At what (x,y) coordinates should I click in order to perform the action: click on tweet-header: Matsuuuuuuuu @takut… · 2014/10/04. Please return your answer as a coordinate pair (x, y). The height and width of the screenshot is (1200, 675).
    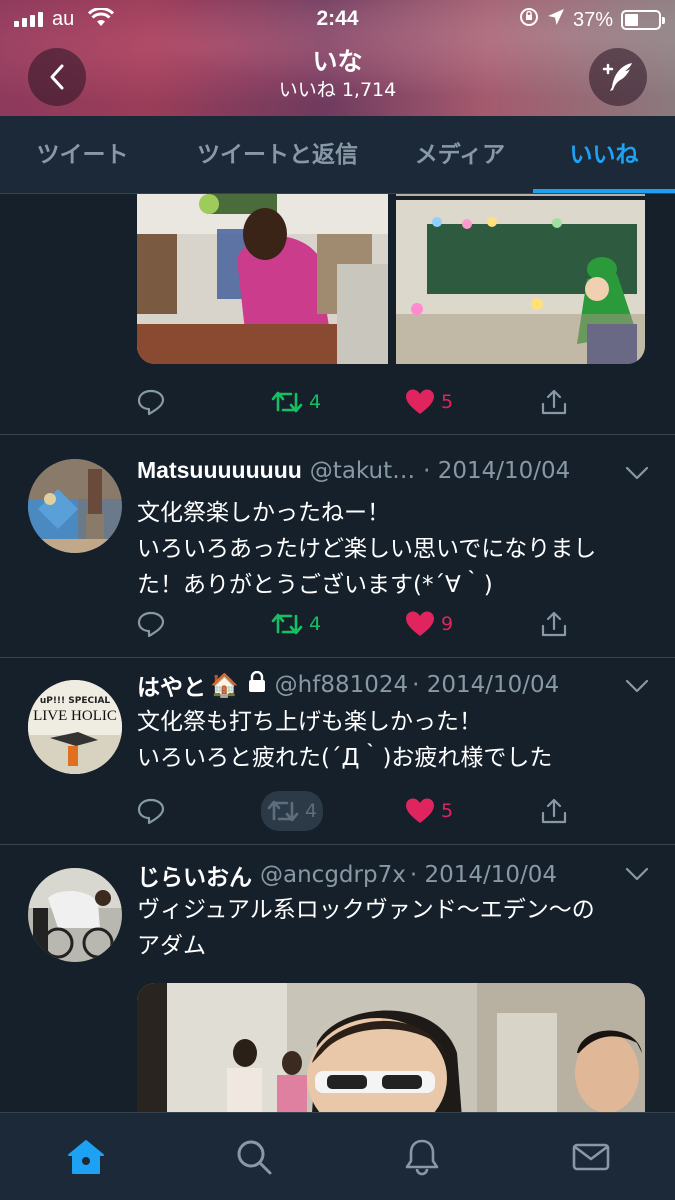
    Looking at the image, I should click on (353, 470).